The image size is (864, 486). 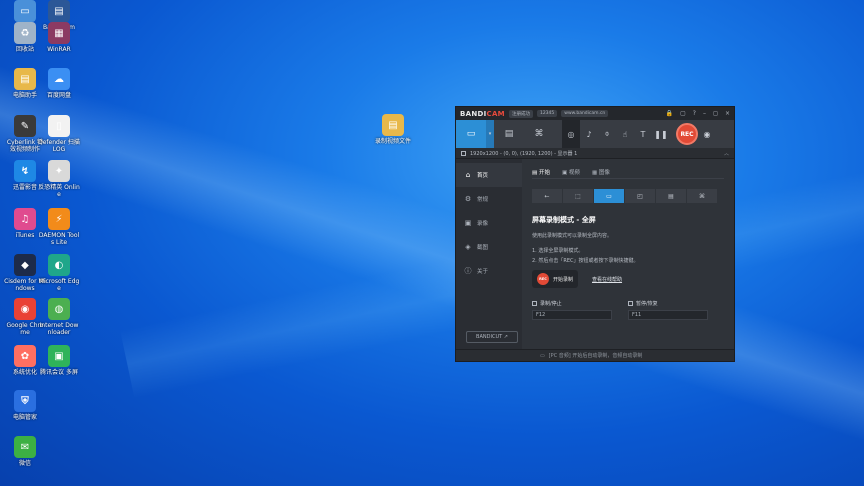 I want to click on pause-button: ❚❚, so click(x=661, y=134).